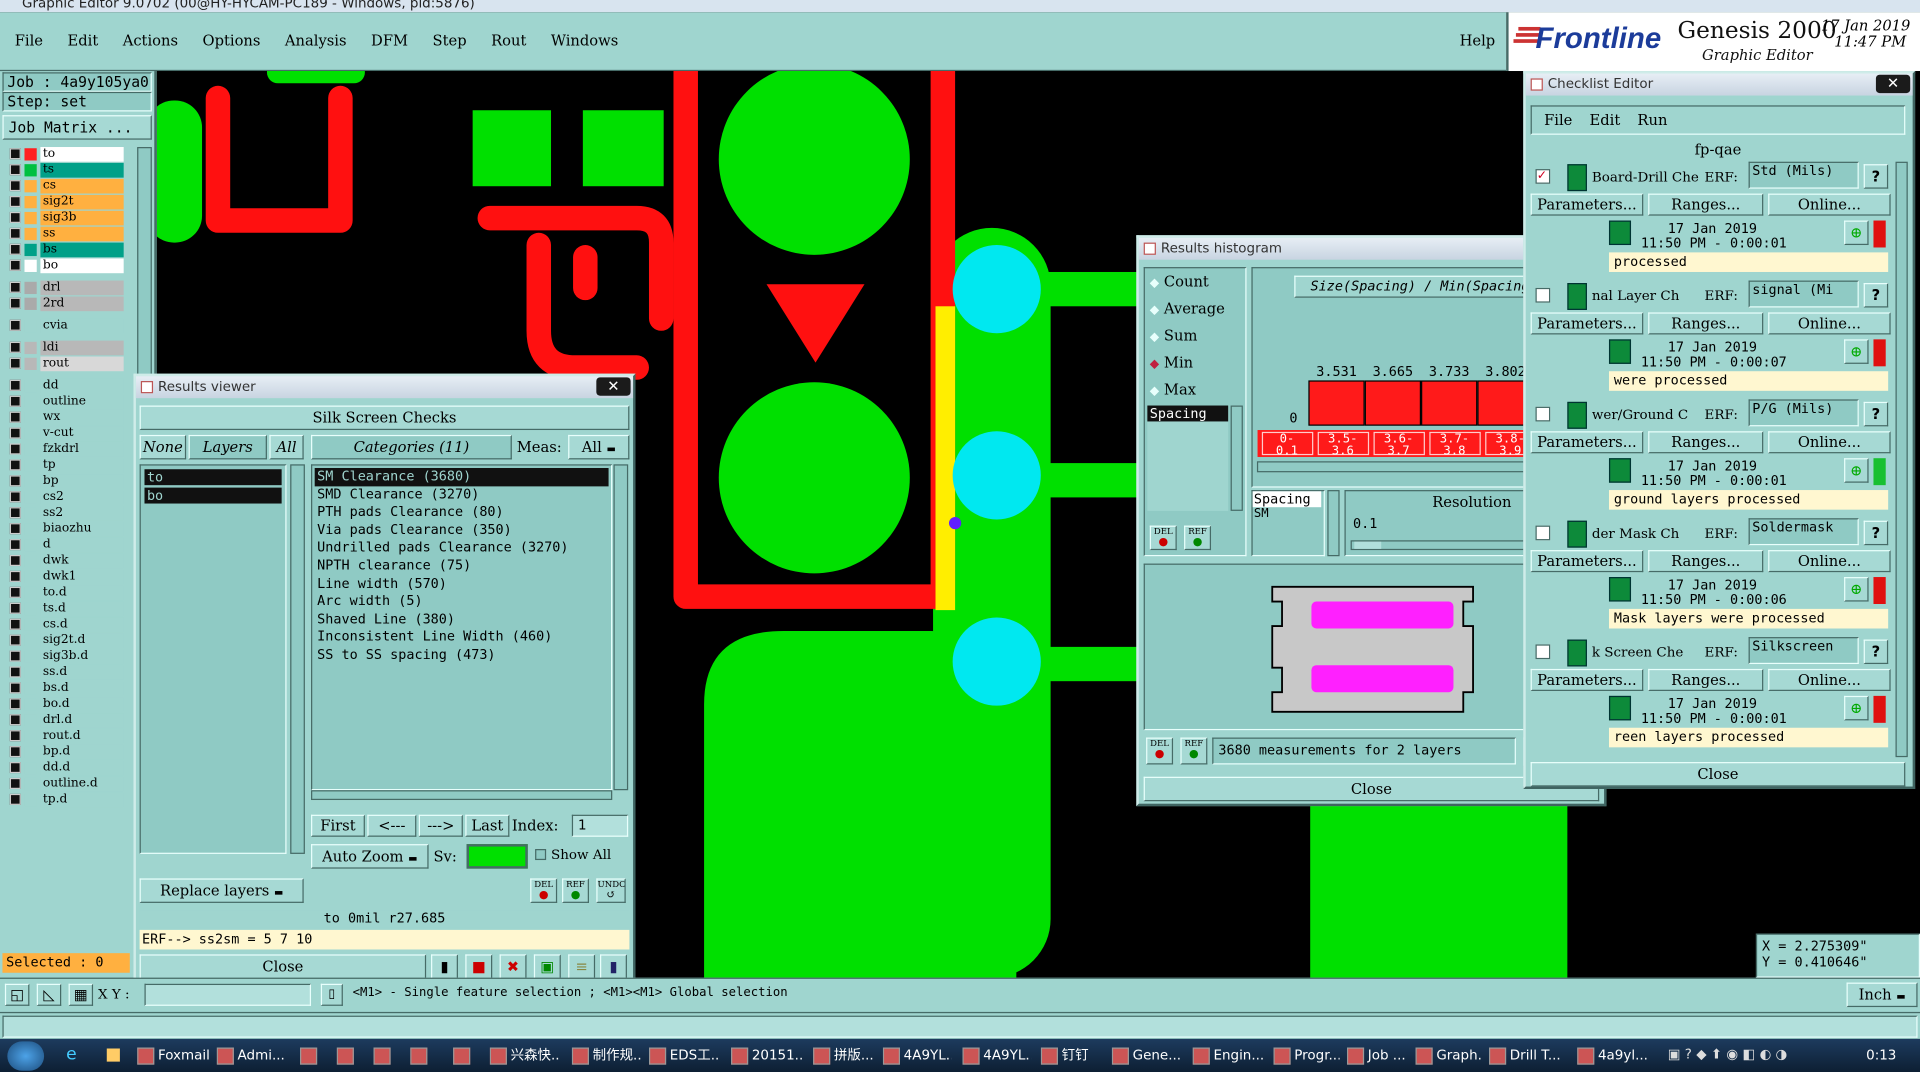  Describe the element at coordinates (600, 825) in the screenshot. I see `index-input: 1` at that location.